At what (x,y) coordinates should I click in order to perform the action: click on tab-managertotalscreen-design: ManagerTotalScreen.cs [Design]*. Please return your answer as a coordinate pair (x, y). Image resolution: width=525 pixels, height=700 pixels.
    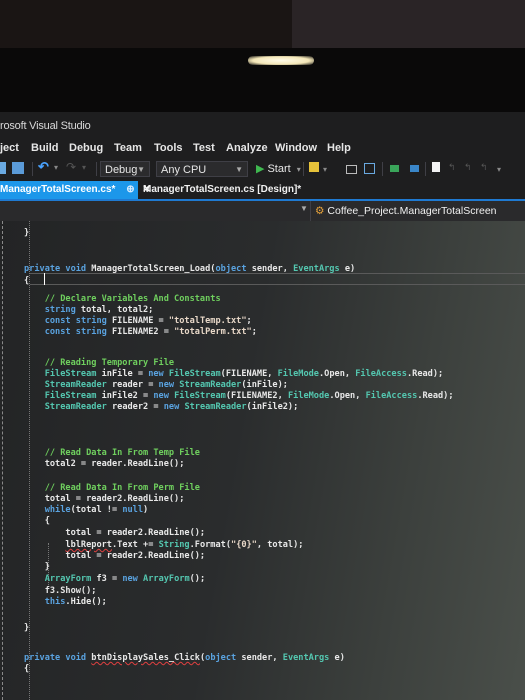
    Looking at the image, I should click on (222, 190).